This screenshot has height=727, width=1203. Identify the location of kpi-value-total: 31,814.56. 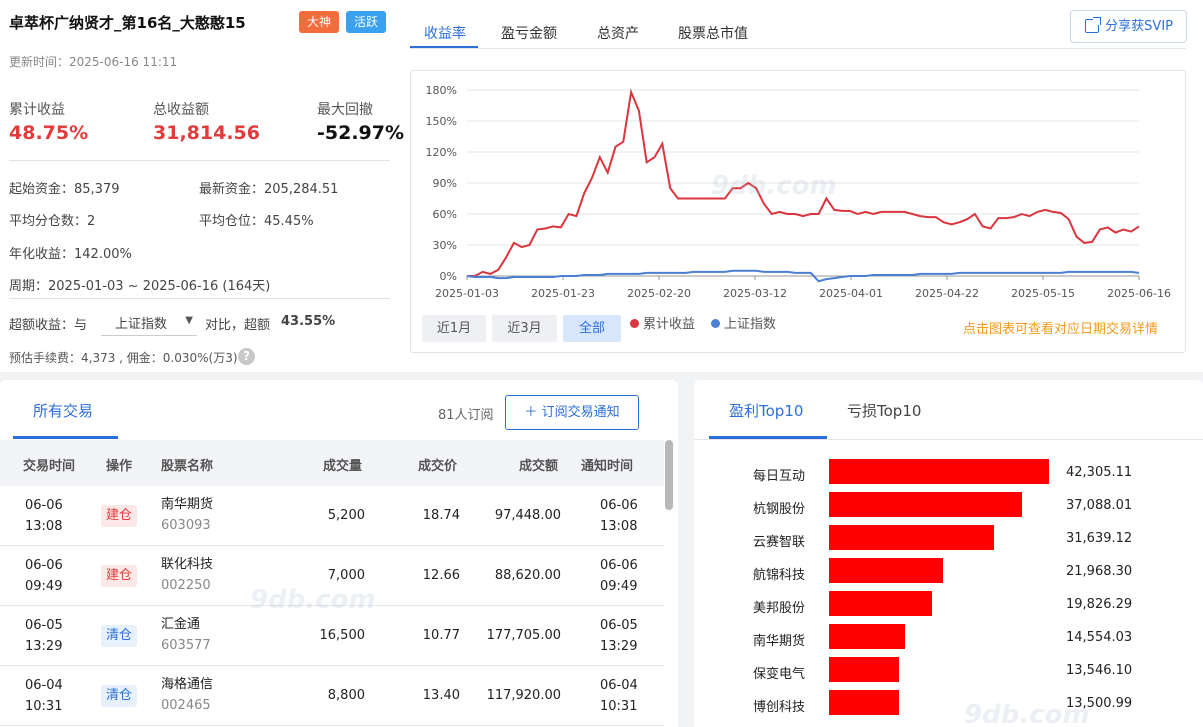
(206, 133).